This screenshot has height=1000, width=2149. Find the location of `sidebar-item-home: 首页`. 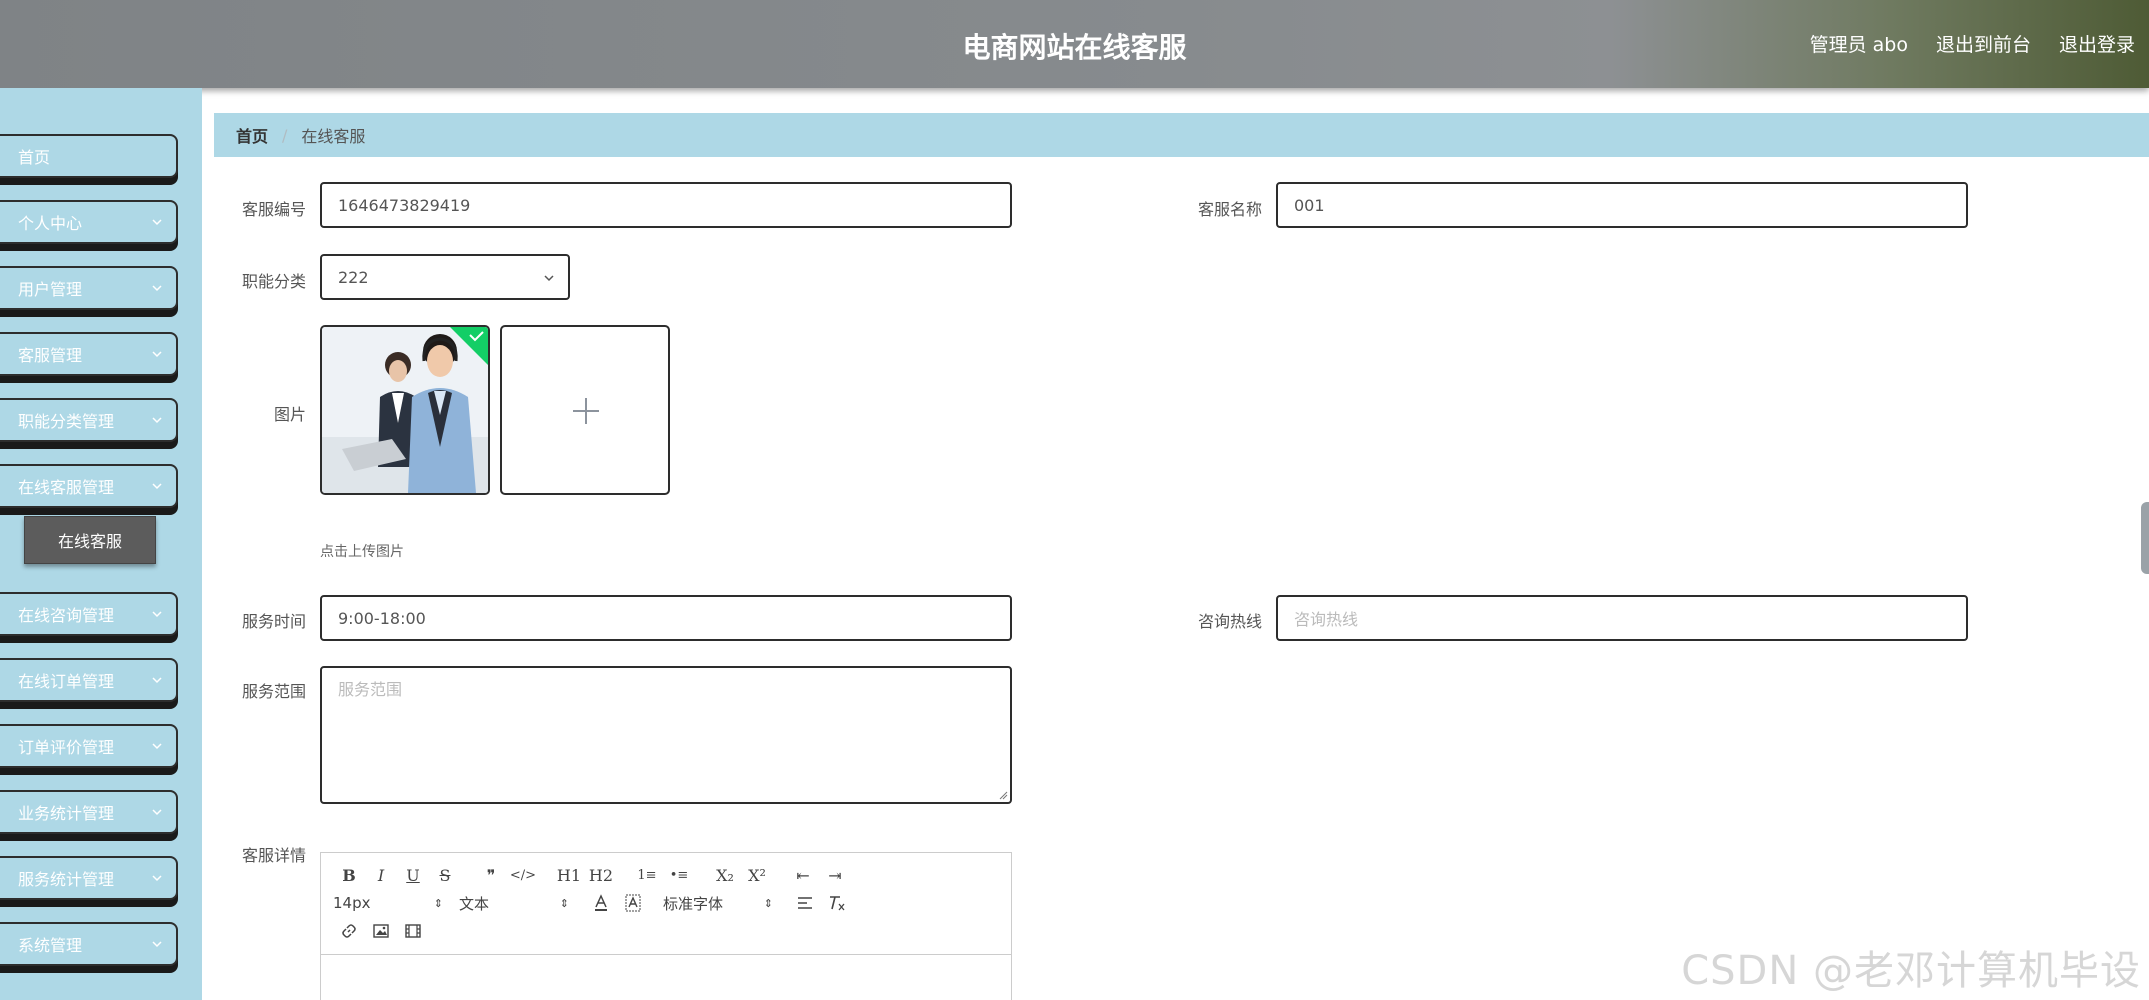

sidebar-item-home: 首页 is located at coordinates (89, 156).